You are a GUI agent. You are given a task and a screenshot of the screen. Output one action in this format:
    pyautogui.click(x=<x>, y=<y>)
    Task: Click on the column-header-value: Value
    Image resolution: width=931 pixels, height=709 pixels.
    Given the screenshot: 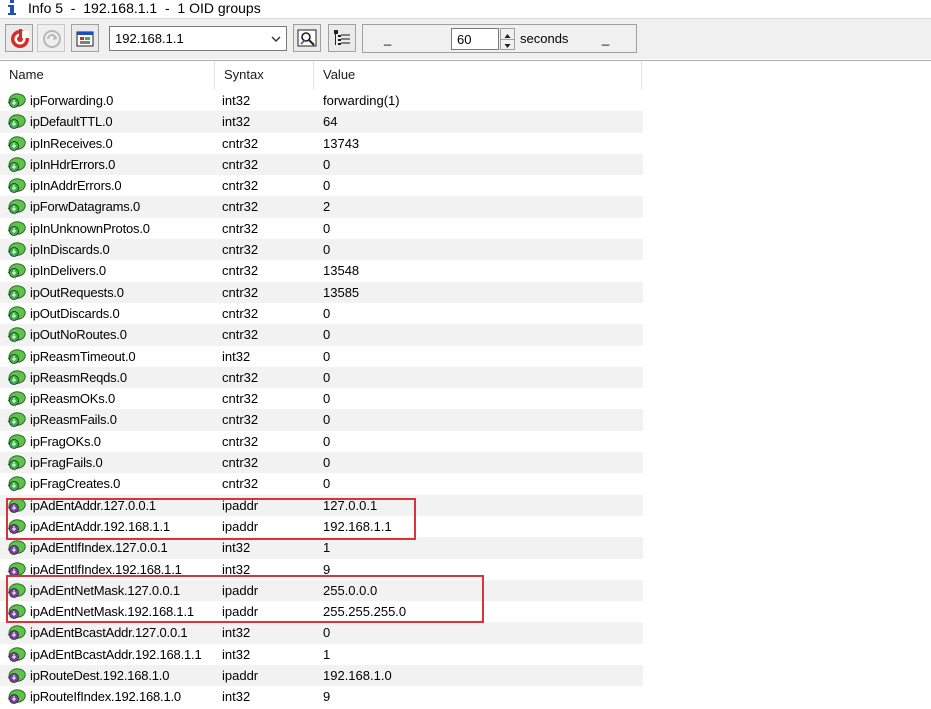 What is the action you would take?
    pyautogui.click(x=478, y=75)
    